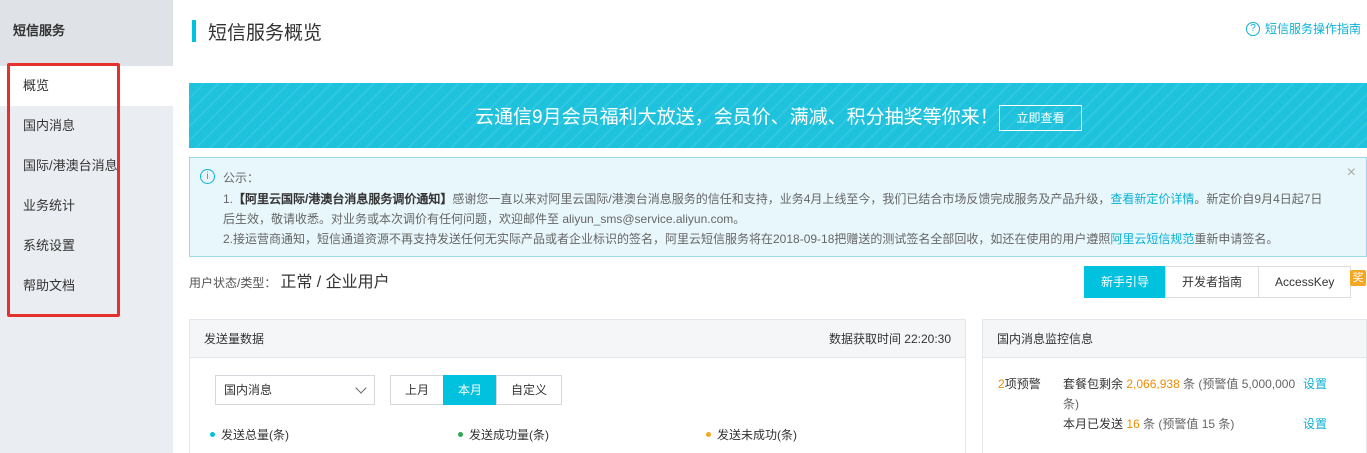 Image resolution: width=1367 pixels, height=453 pixels. Describe the element at coordinates (265, 33) in the screenshot. I see `page-title: 短信服务概览` at that location.